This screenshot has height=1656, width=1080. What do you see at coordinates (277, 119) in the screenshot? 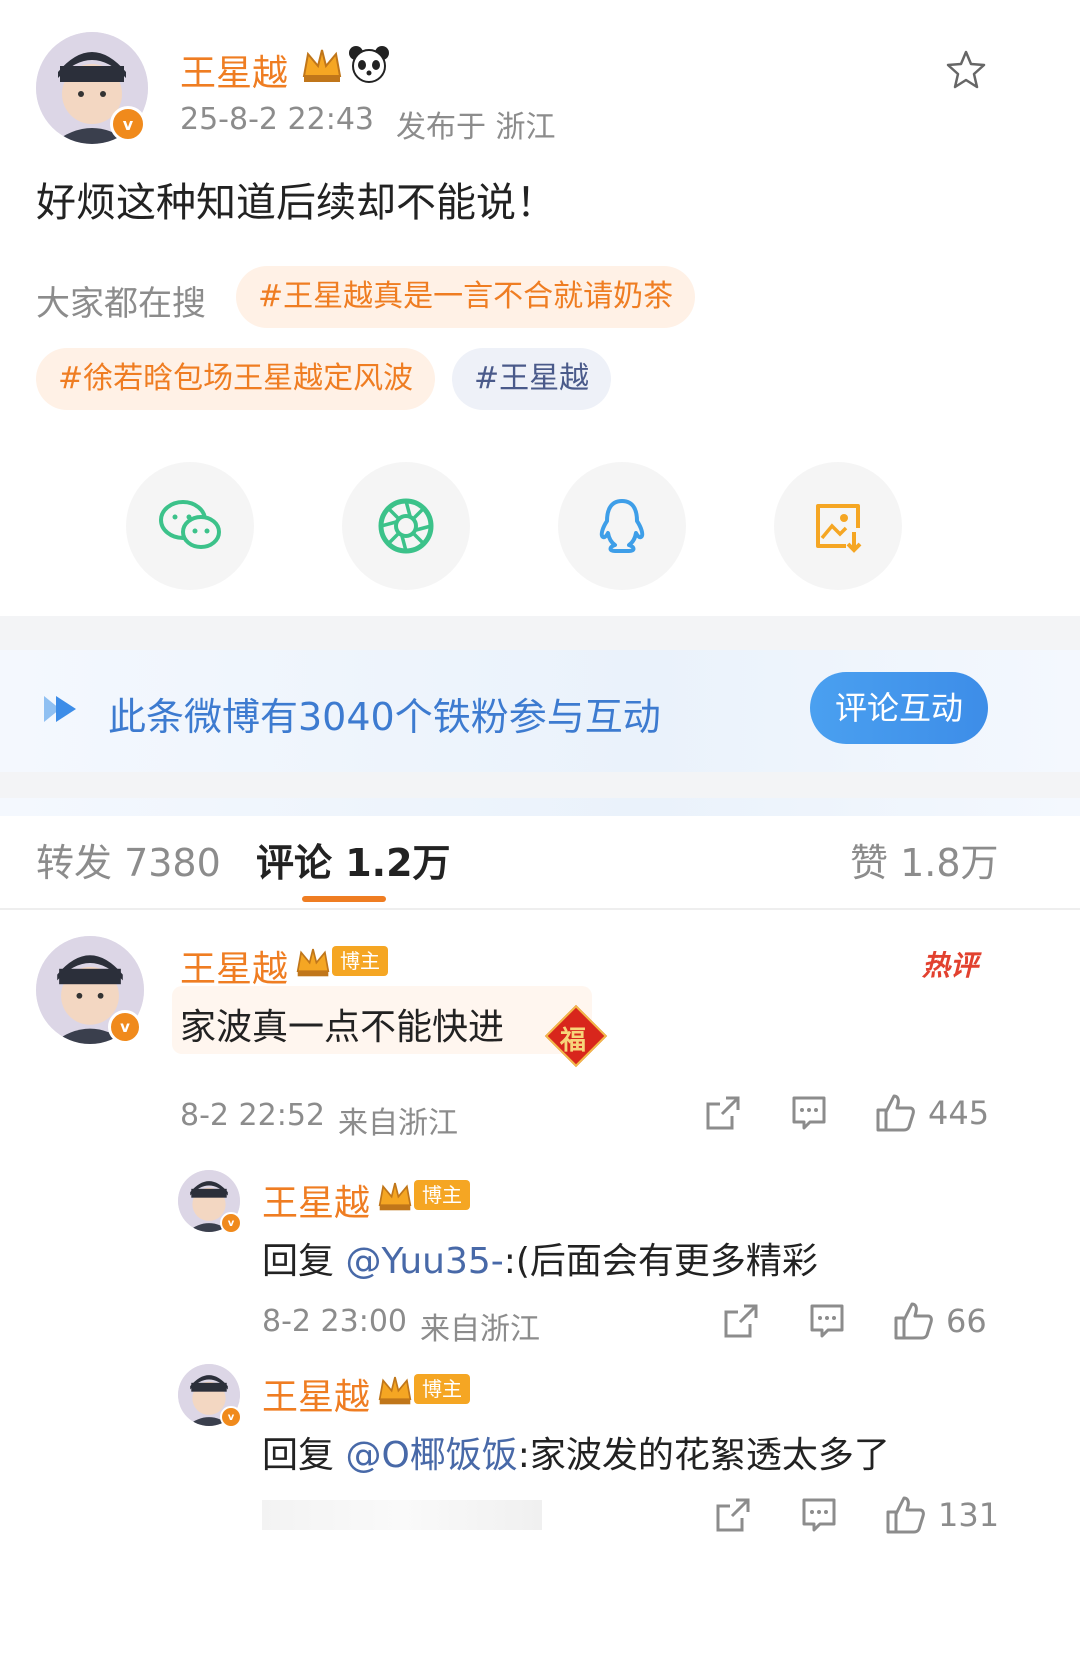
I see `post-time: 25-8-2 22:43` at bounding box center [277, 119].